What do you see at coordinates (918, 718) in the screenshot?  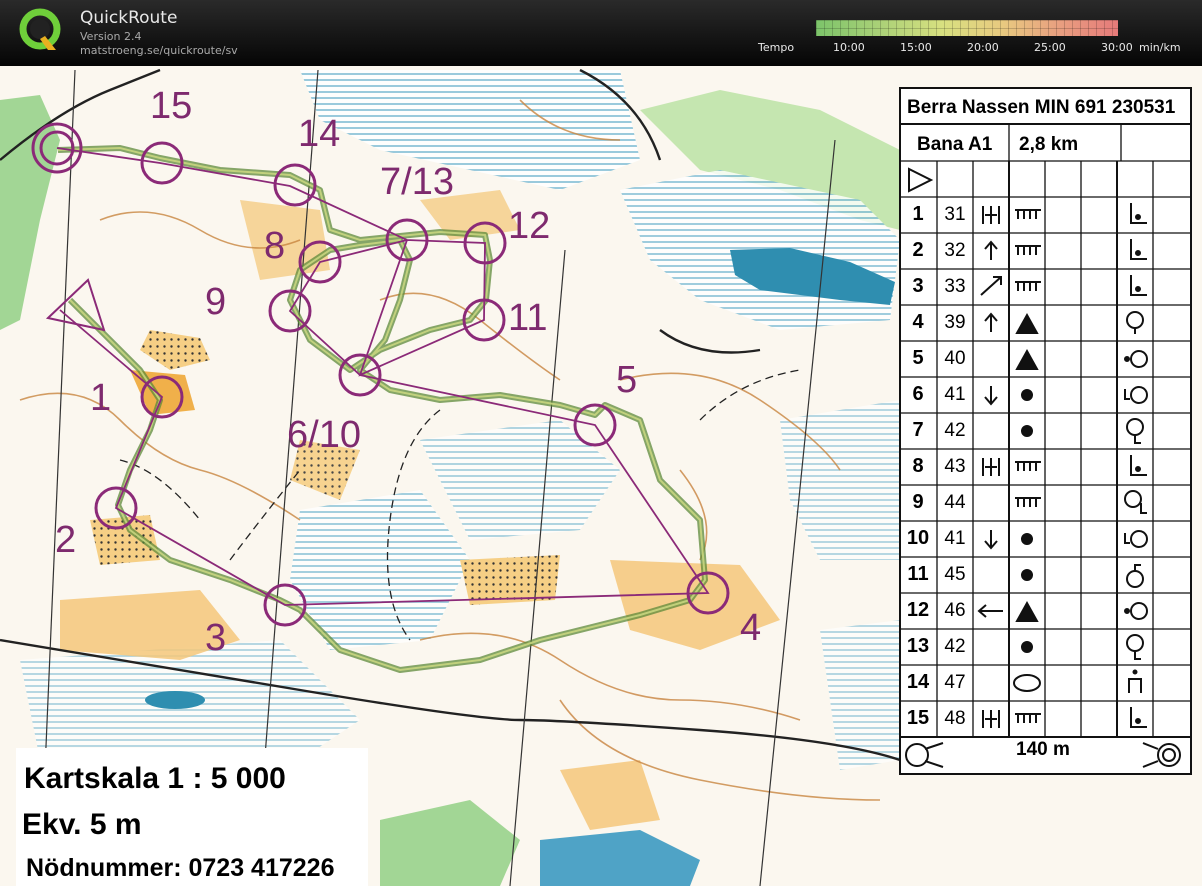 I see `control-order: 15` at bounding box center [918, 718].